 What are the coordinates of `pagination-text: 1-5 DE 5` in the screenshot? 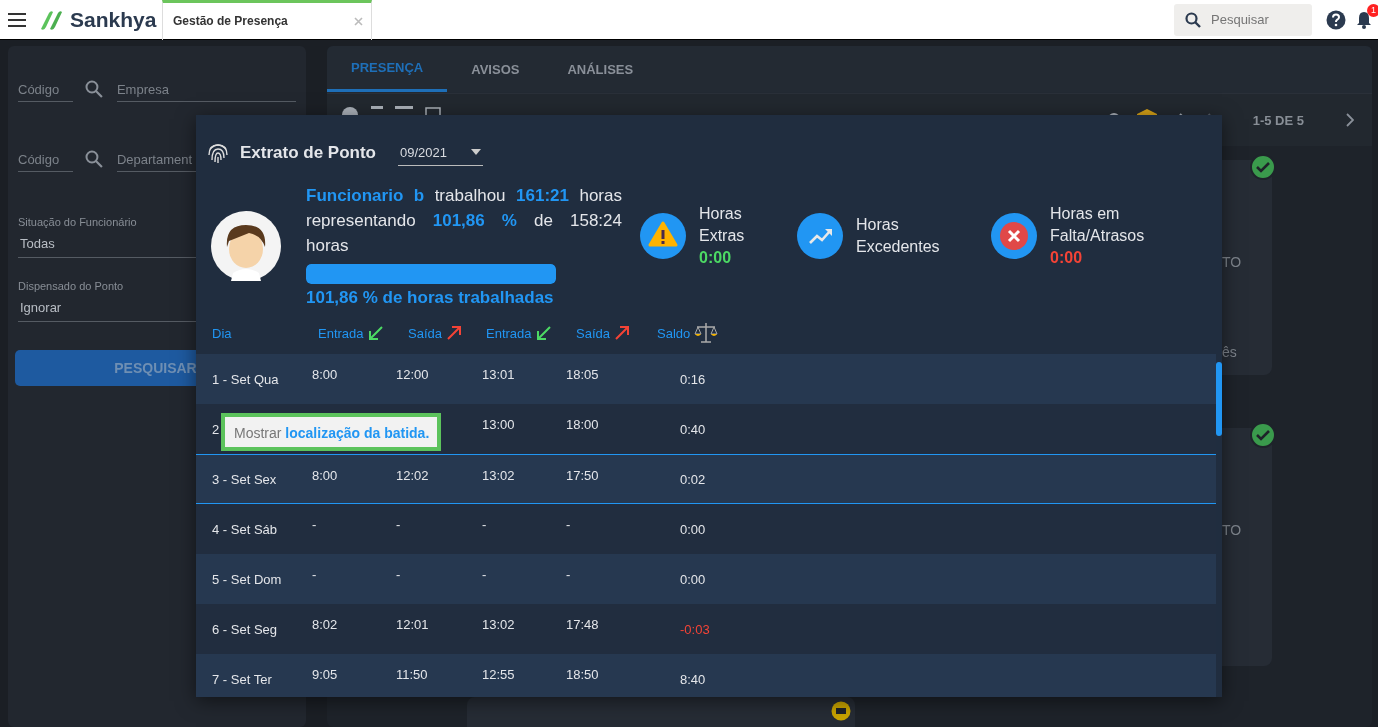 It's located at (1278, 120).